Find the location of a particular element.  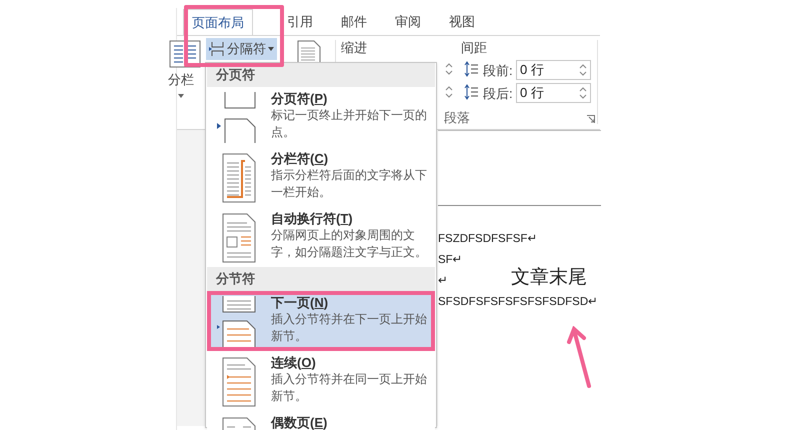

columns-button: 分栏 is located at coordinates (181, 84).